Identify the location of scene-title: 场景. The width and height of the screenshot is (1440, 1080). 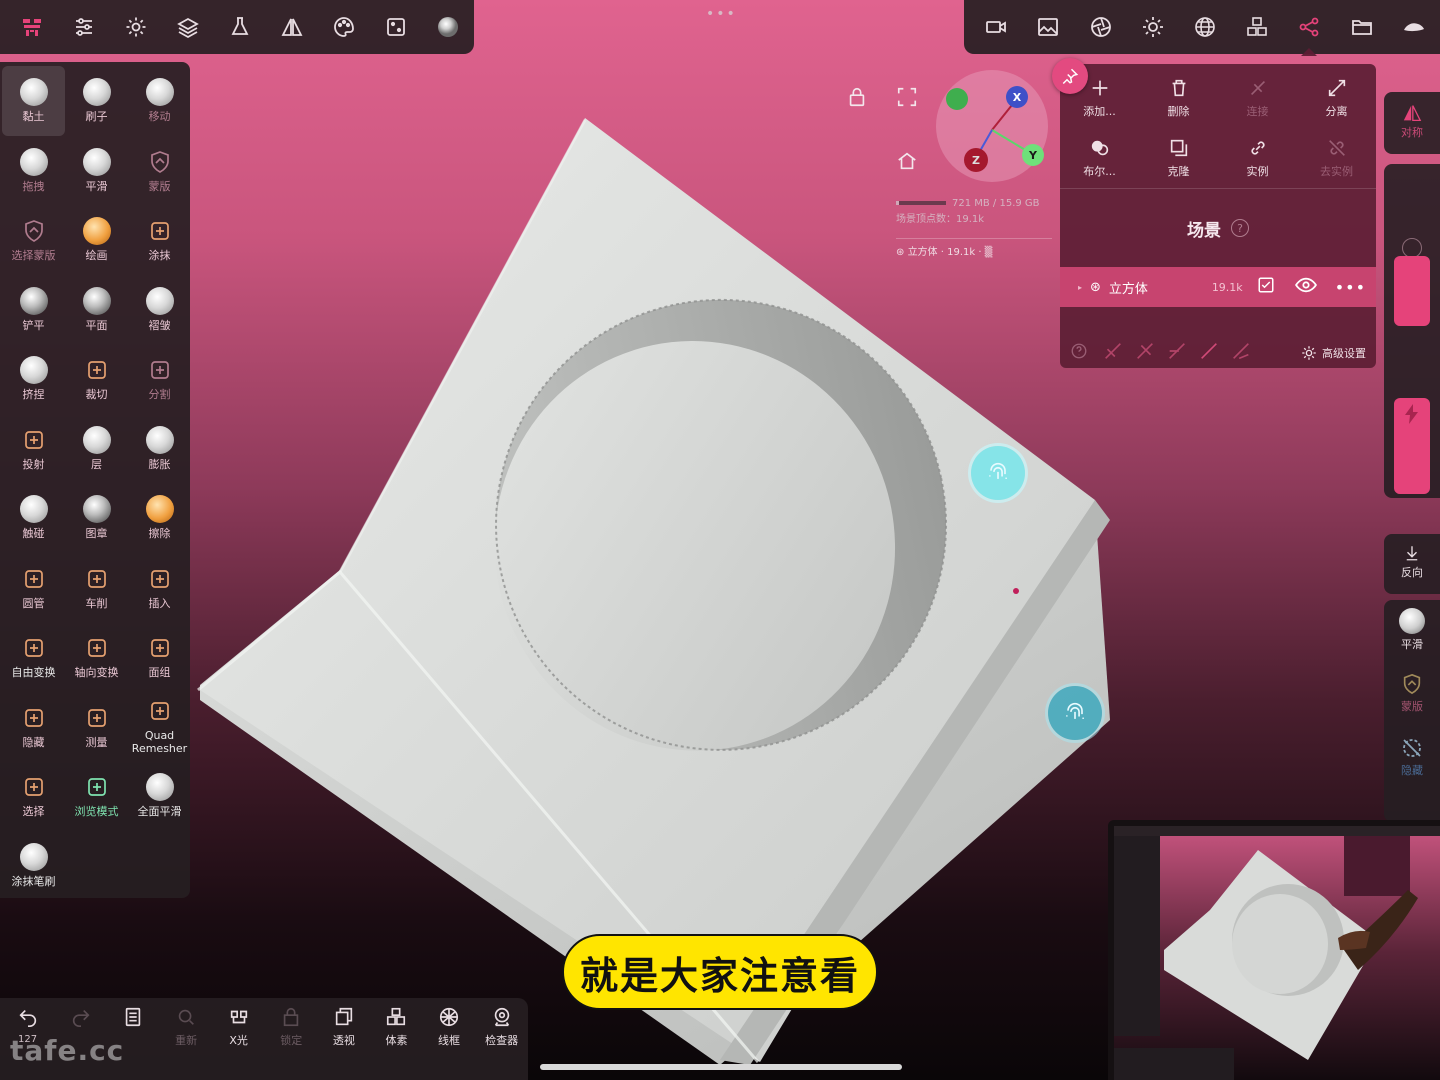
(1204, 230).